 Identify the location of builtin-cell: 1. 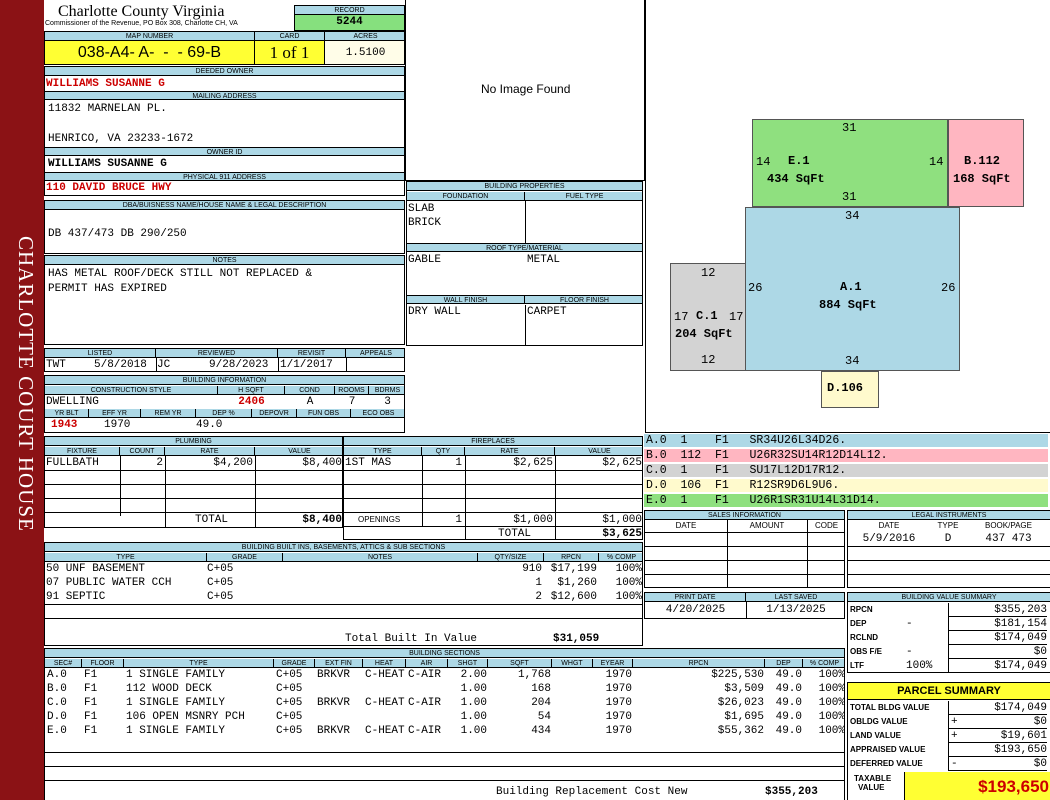
(538, 583).